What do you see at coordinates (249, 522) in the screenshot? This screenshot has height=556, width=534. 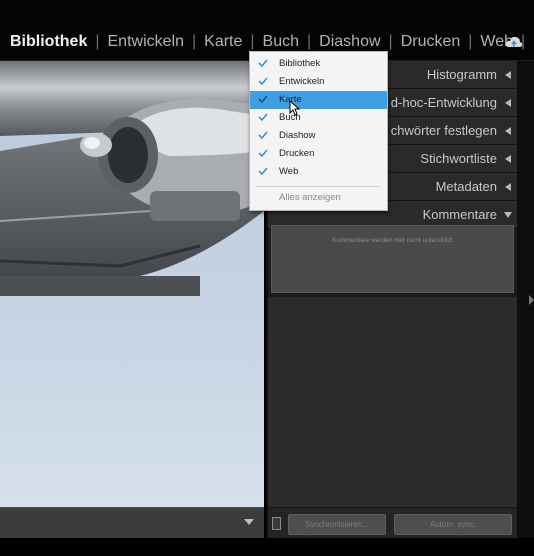 I see `filmstrip-dropdown-arrow-icon` at bounding box center [249, 522].